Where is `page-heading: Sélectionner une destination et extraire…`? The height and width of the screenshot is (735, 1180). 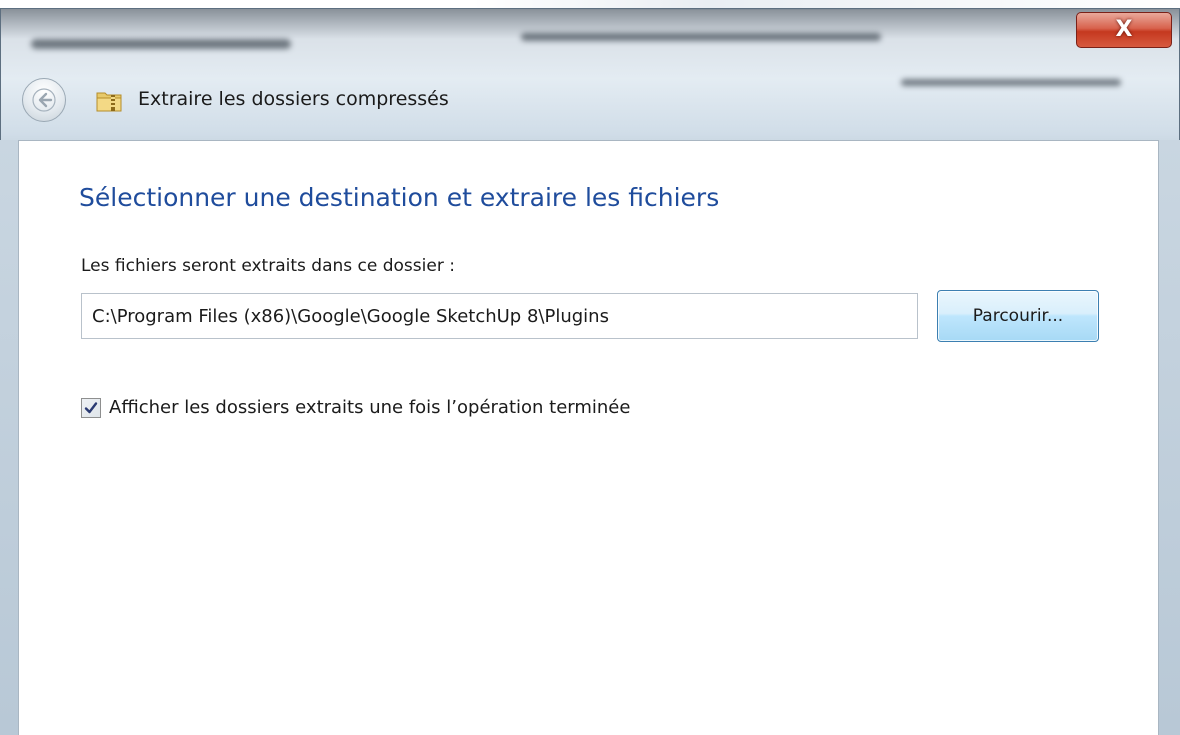
page-heading: Sélectionner une destination et extraire… is located at coordinates (399, 197).